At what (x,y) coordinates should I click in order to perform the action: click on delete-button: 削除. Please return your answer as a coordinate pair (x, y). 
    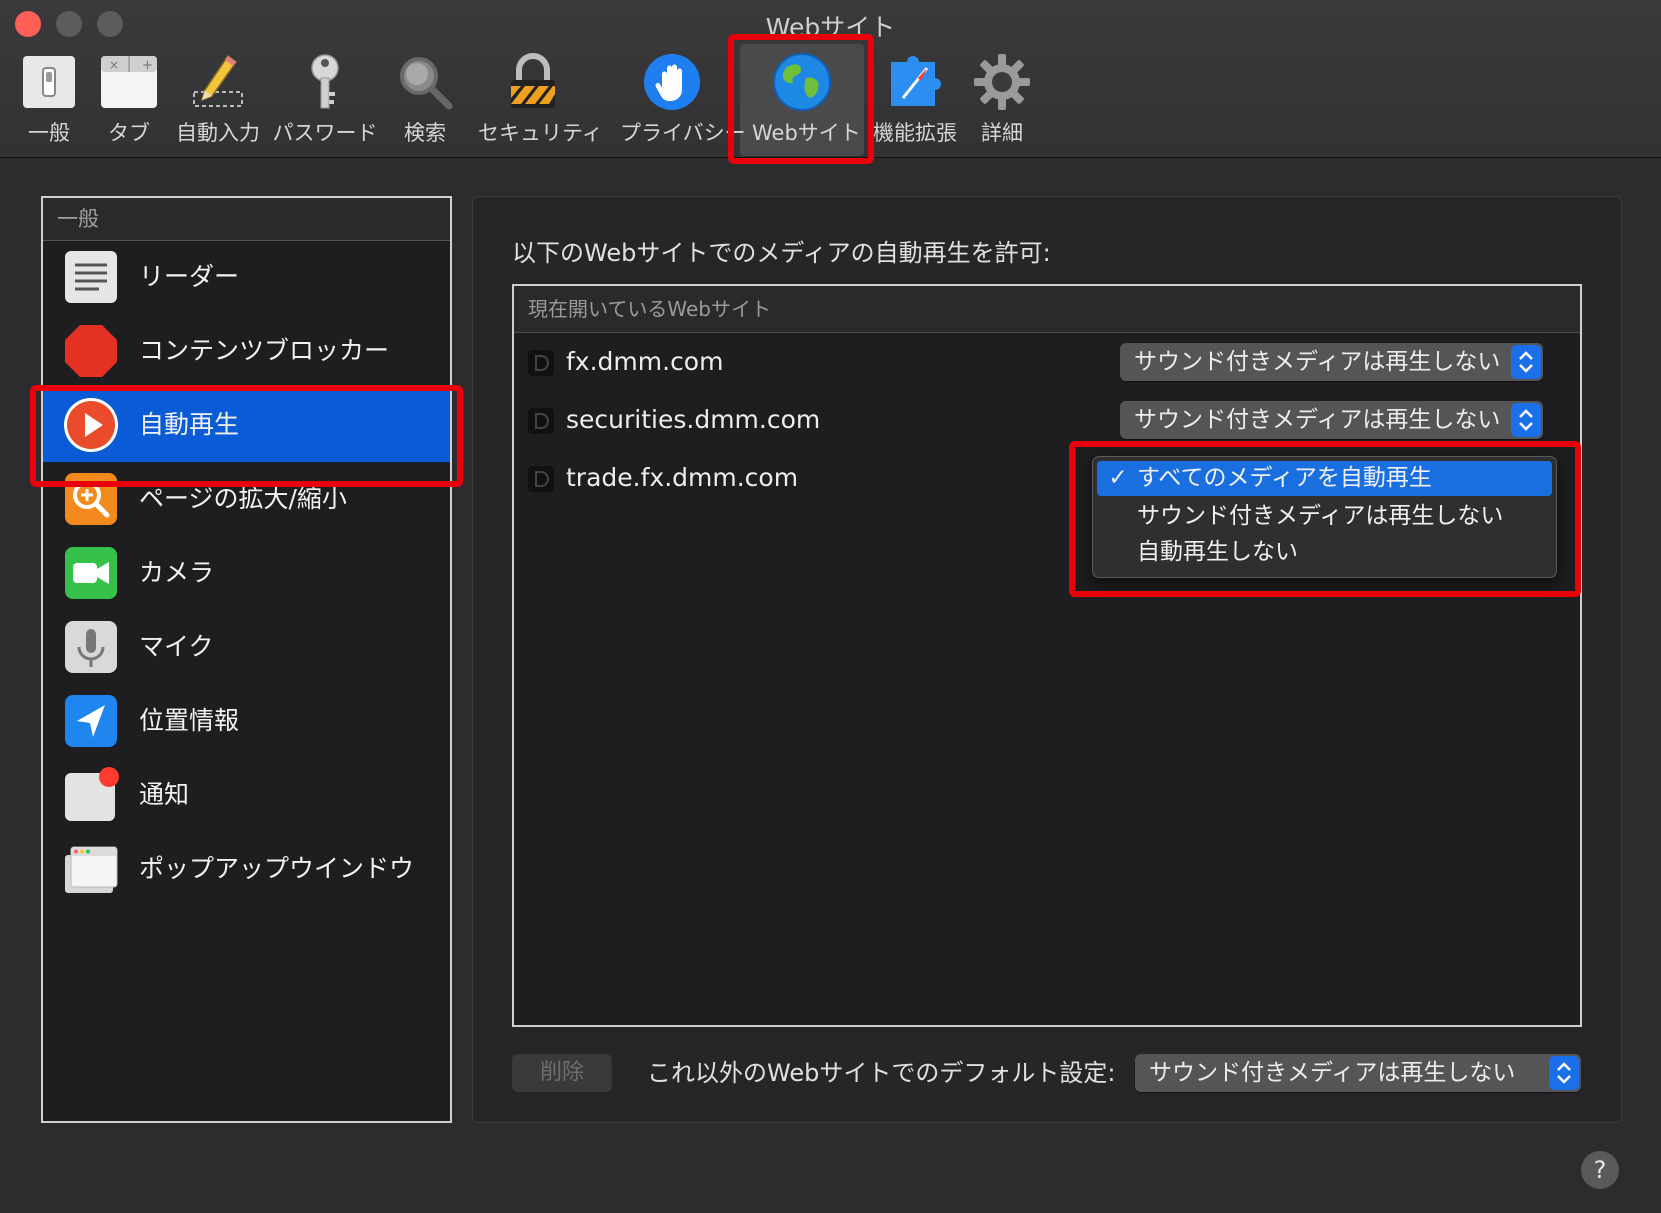
    Looking at the image, I should click on (562, 1073).